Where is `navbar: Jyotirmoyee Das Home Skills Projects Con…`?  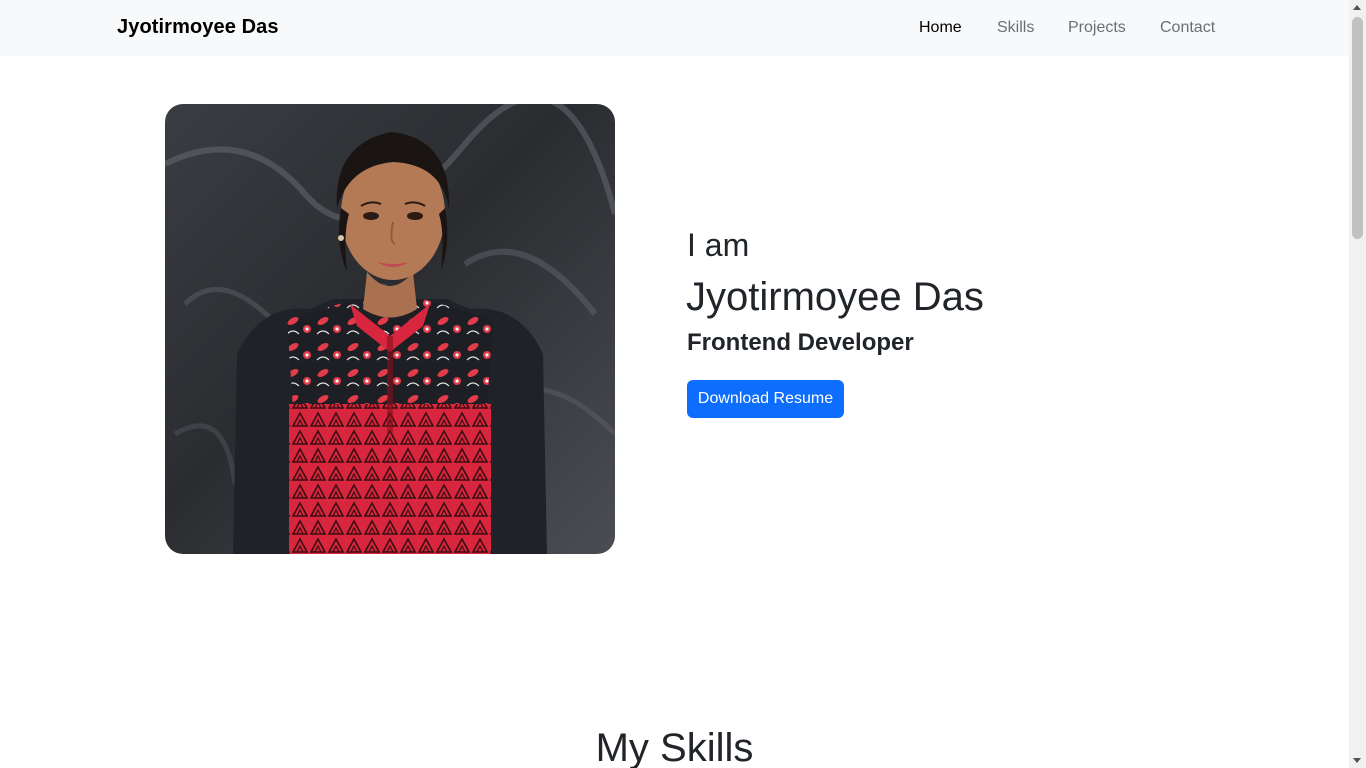 navbar: Jyotirmoyee Das Home Skills Projects Con… is located at coordinates (674, 28).